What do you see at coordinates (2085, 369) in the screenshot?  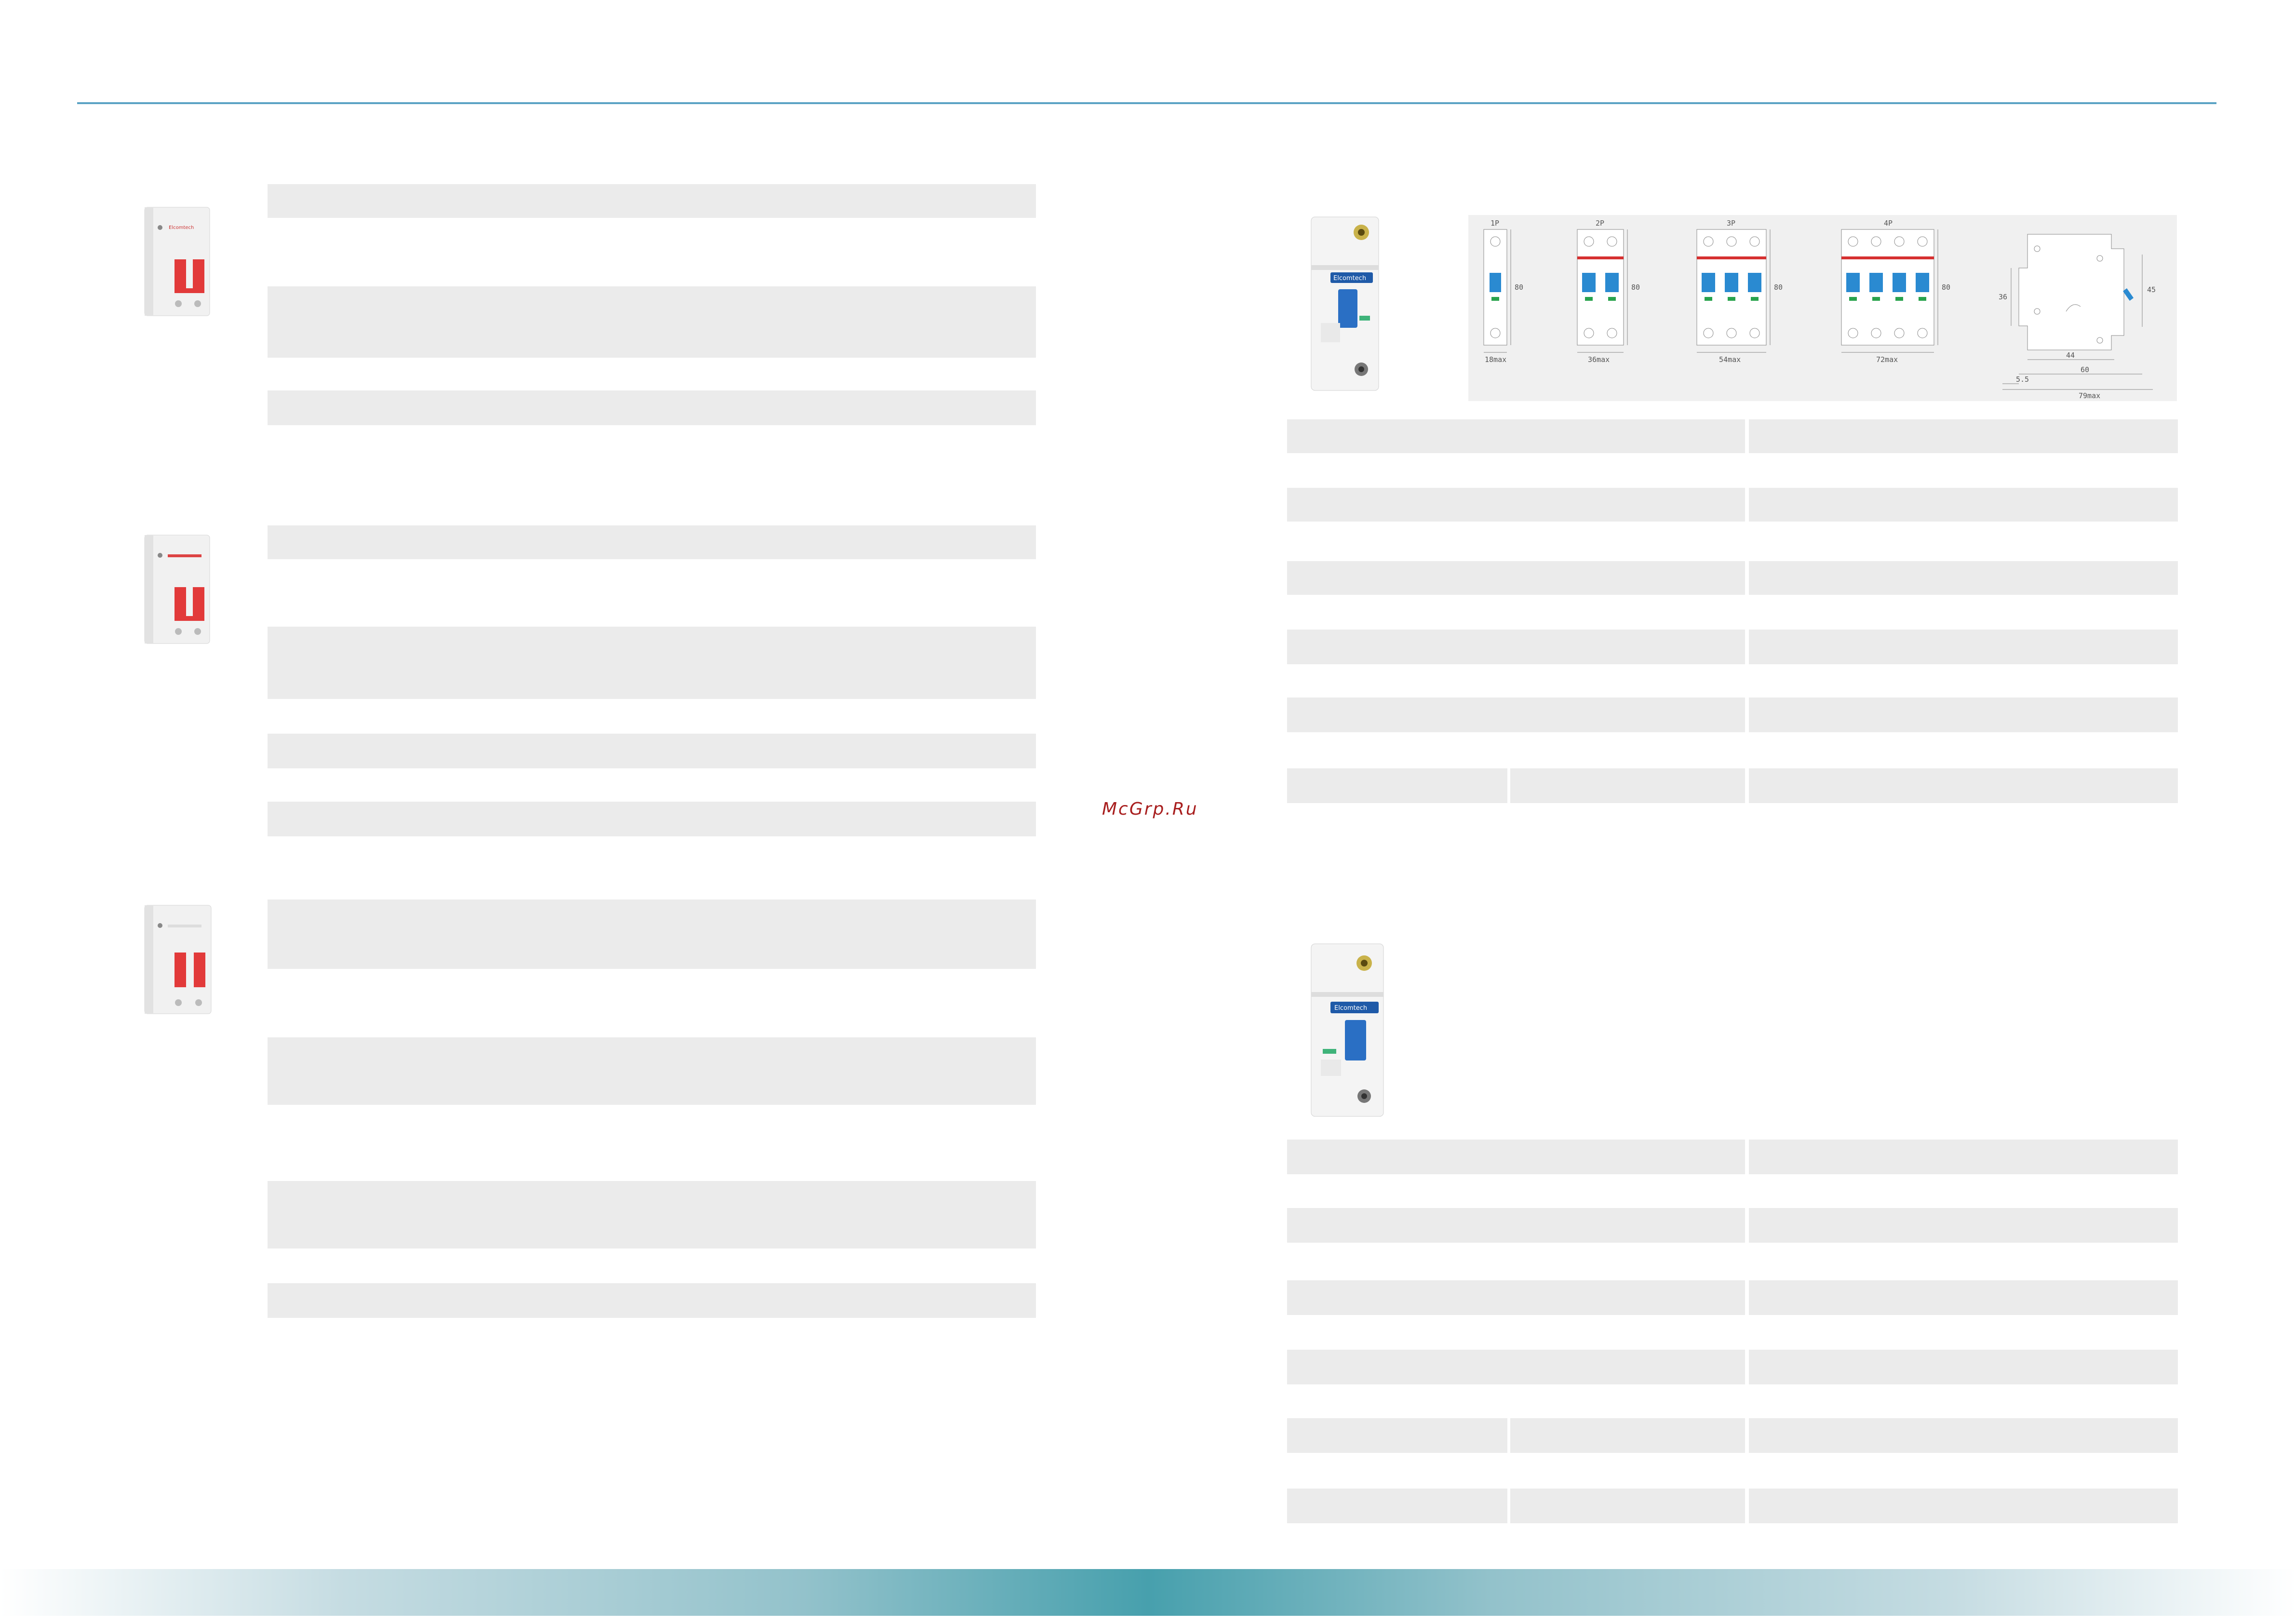 I see `dim-60: 60` at bounding box center [2085, 369].